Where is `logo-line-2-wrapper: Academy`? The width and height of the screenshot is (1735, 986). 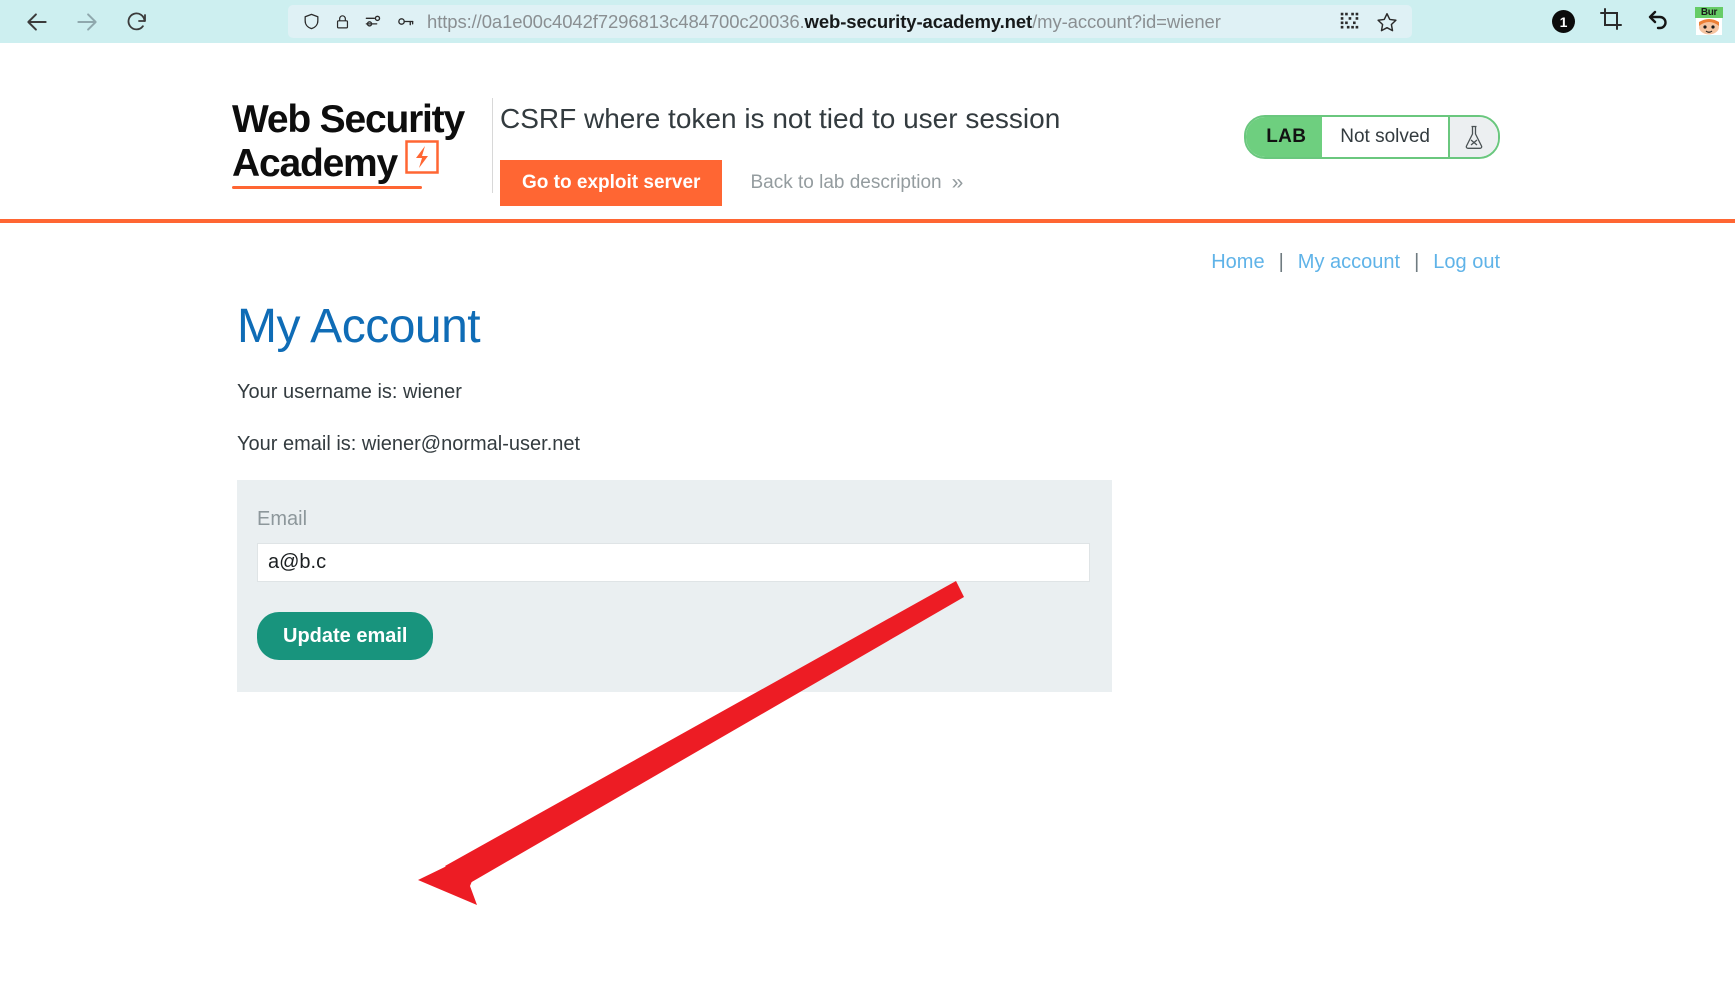 logo-line-2-wrapper: Academy is located at coordinates (358, 162).